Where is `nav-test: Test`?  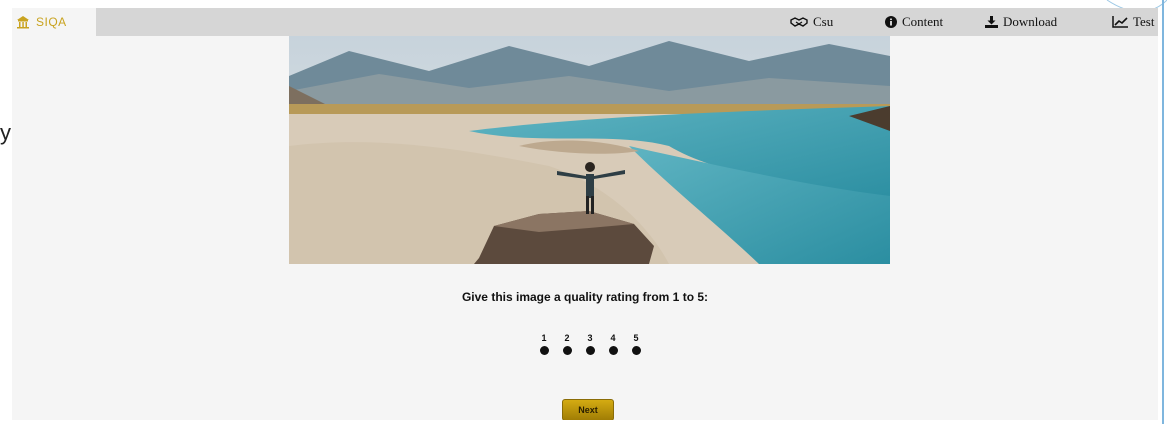
nav-test: Test is located at coordinates (1133, 22).